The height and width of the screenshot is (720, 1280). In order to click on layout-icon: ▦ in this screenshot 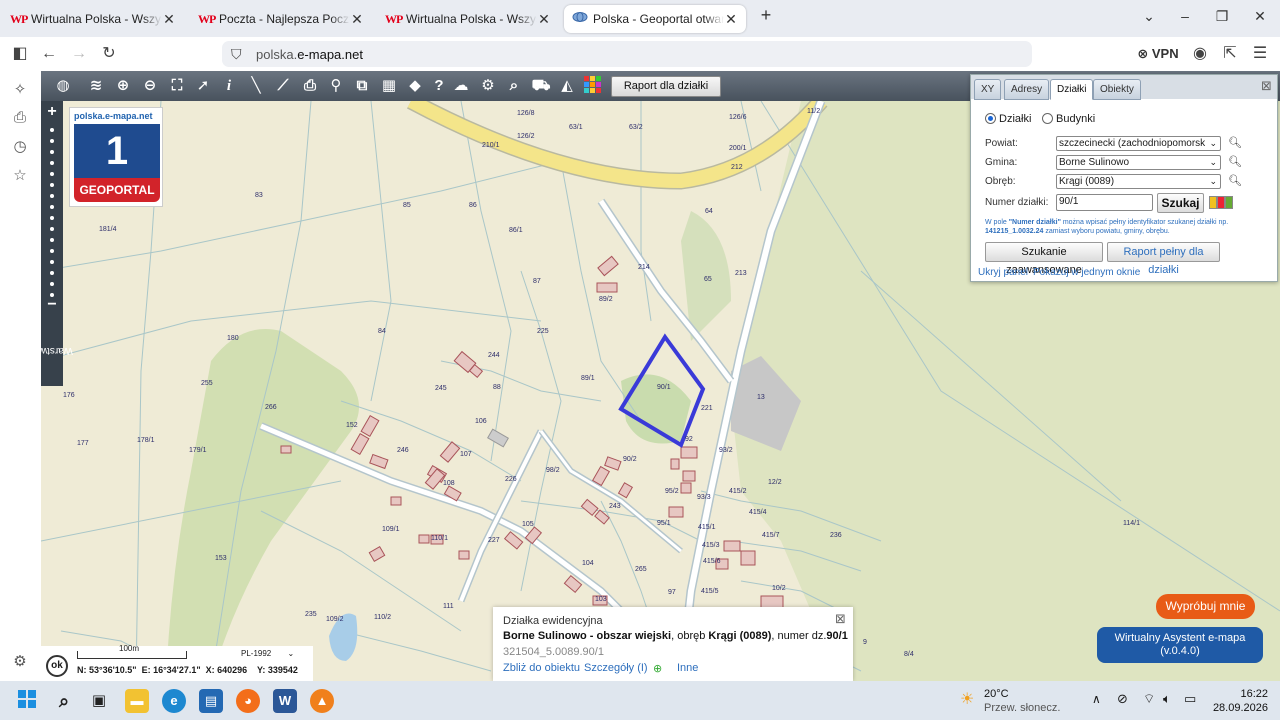, I will do `click(389, 86)`.